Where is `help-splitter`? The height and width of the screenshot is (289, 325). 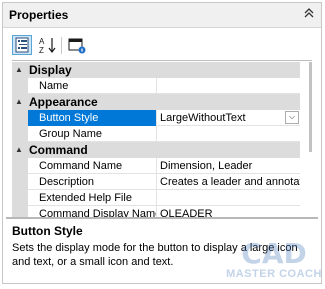
help-splitter is located at coordinates (162, 218).